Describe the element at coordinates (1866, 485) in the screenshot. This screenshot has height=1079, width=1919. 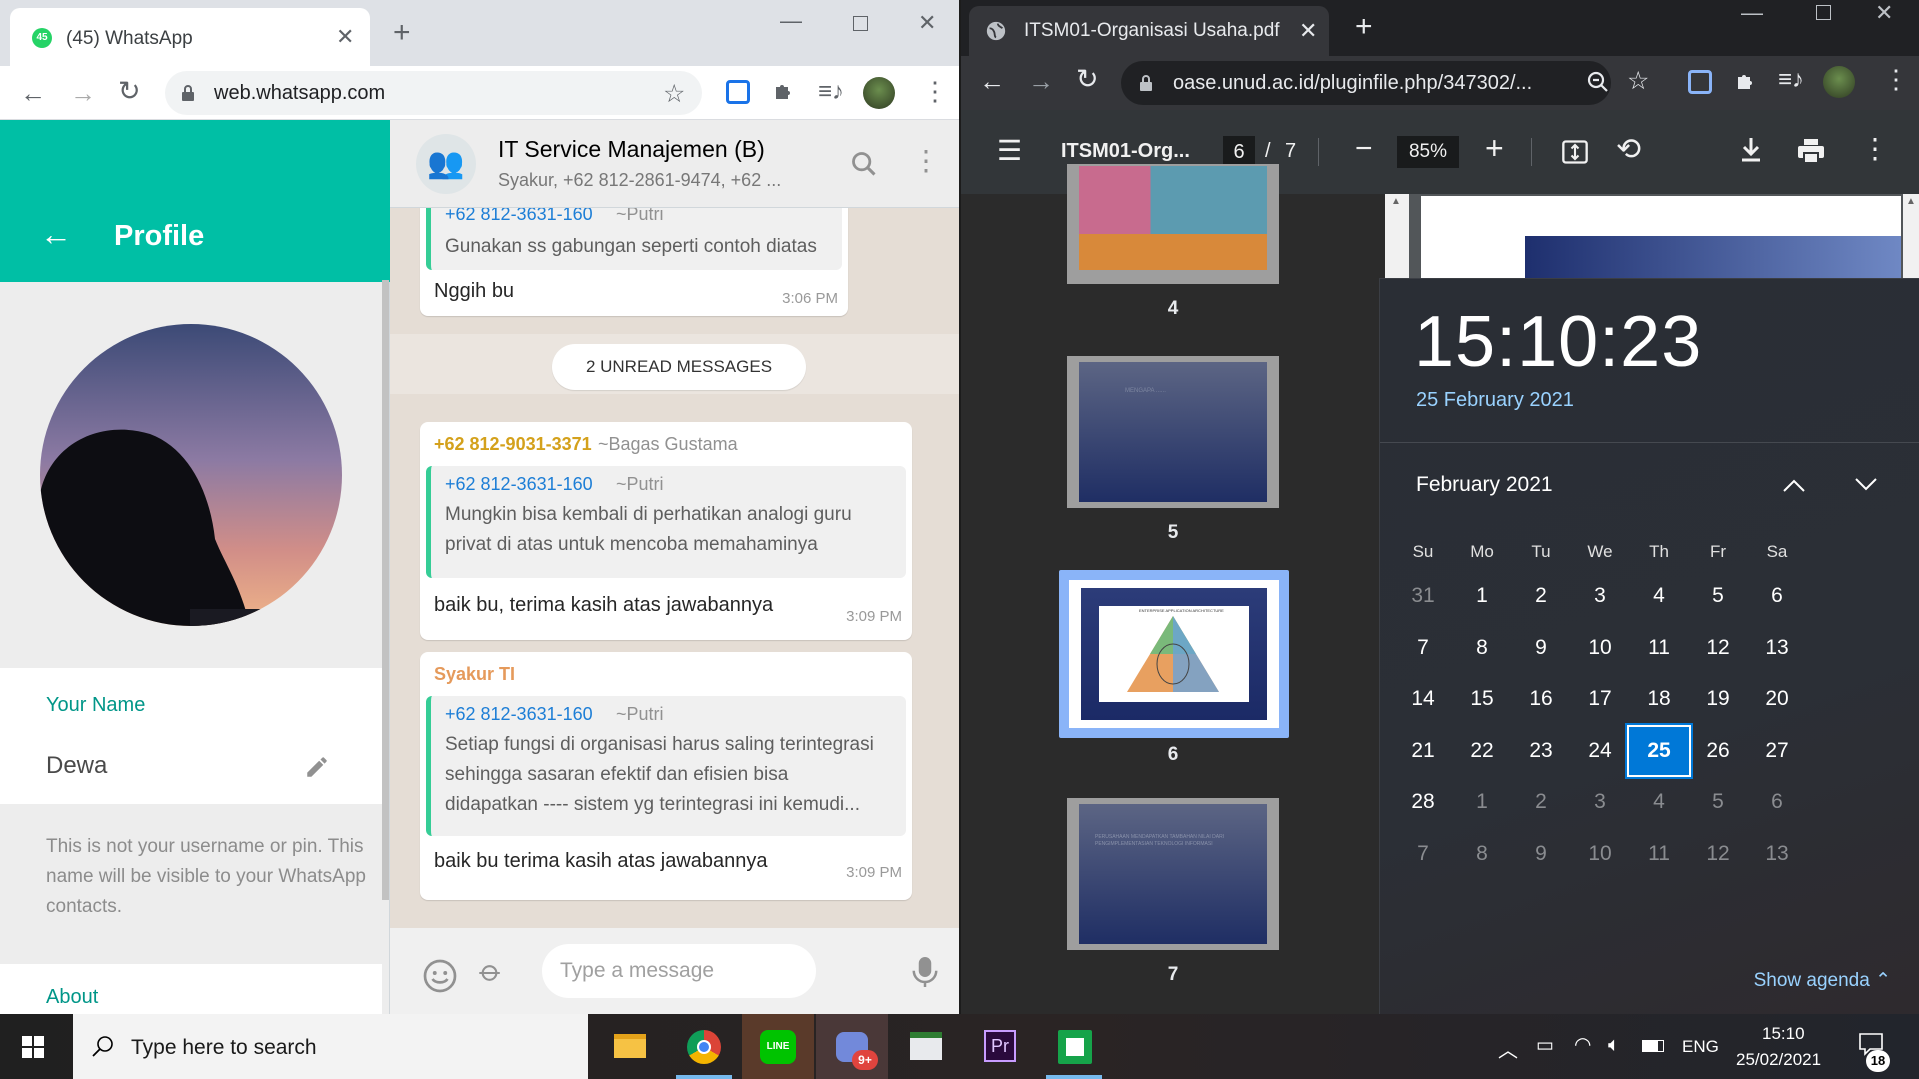
I see `next-month-chevron-icon` at that location.